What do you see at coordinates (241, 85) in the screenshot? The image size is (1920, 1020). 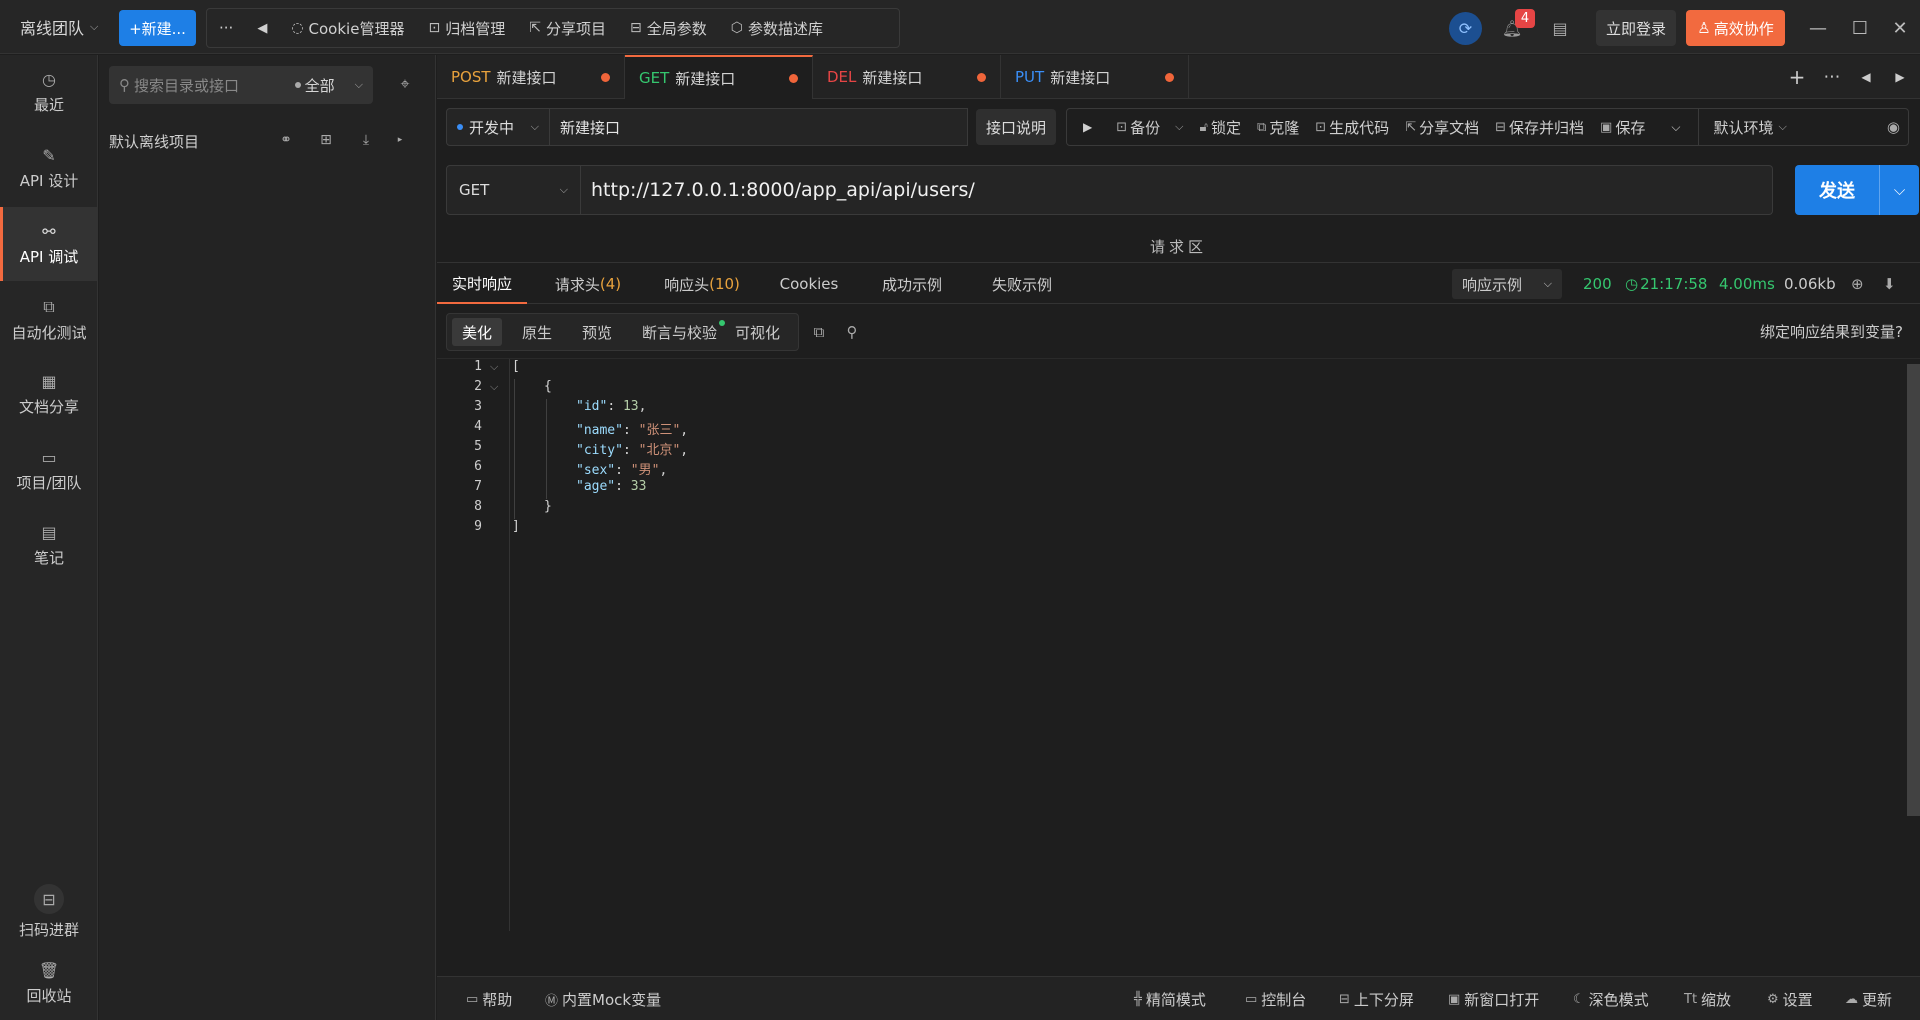 I see `search-input: ⚲ 搜索目录或接口 全部 ⌵` at bounding box center [241, 85].